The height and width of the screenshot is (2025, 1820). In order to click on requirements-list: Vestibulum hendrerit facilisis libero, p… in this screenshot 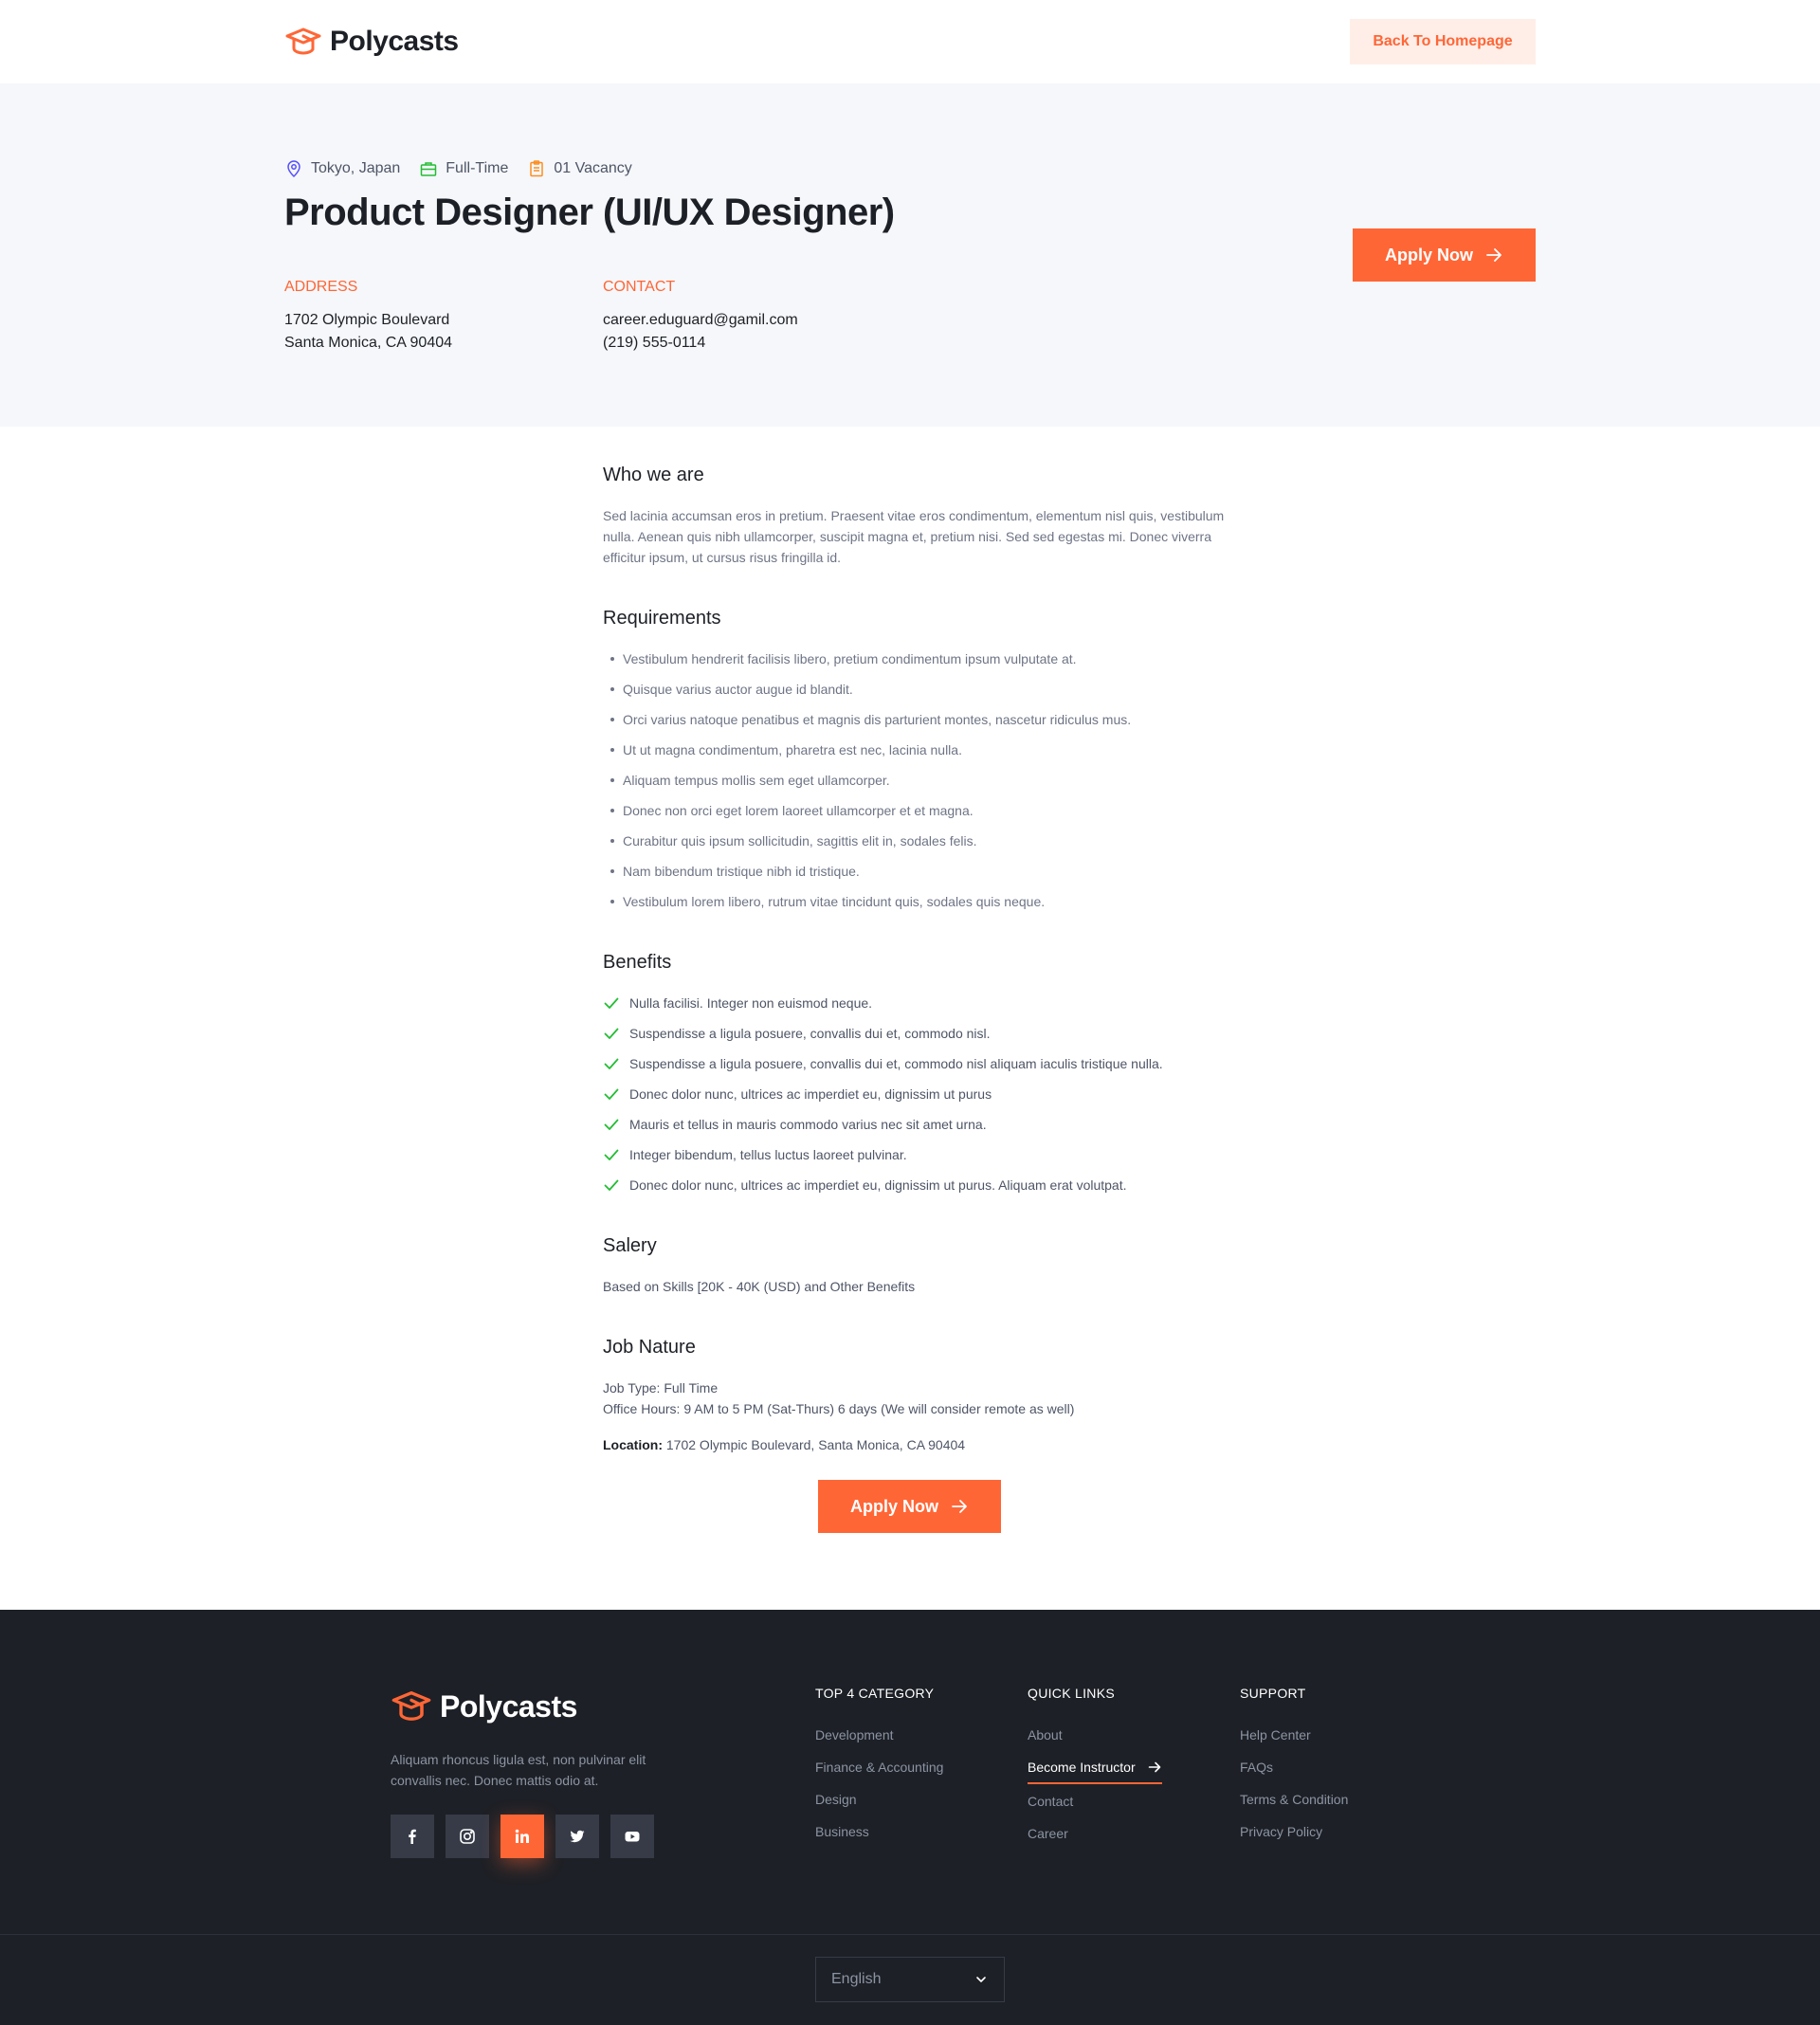, I will do `click(915, 780)`.